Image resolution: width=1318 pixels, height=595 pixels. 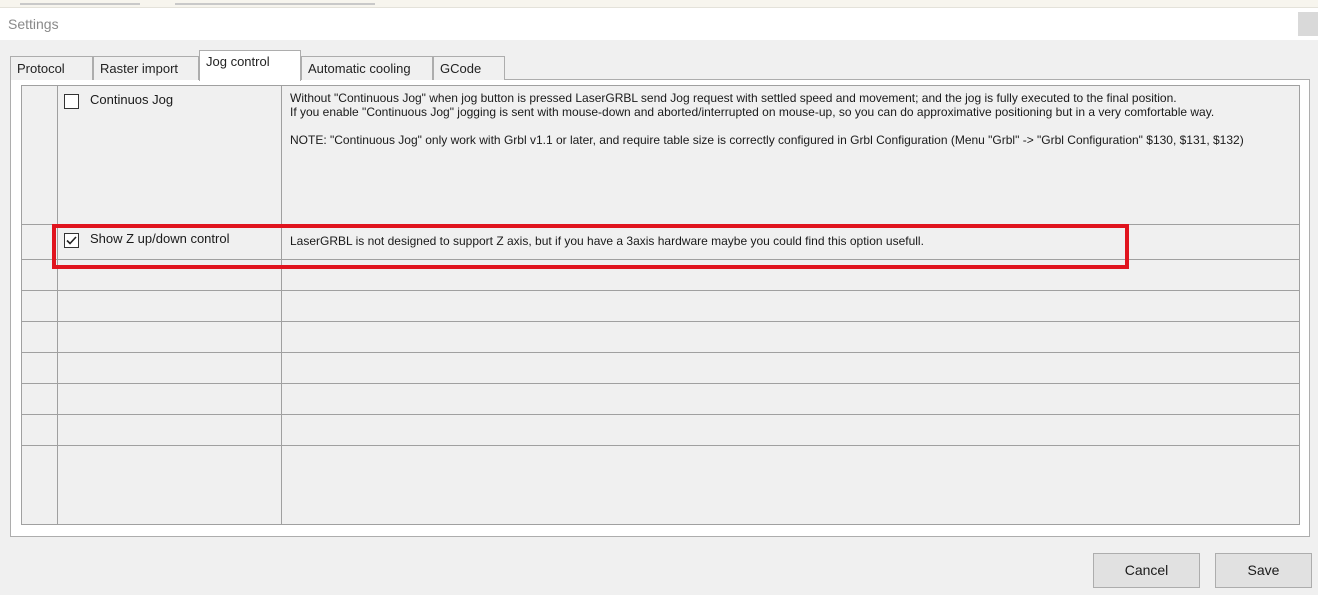 I want to click on setting-name-cell: Show Z up/down control, so click(x=170, y=242).